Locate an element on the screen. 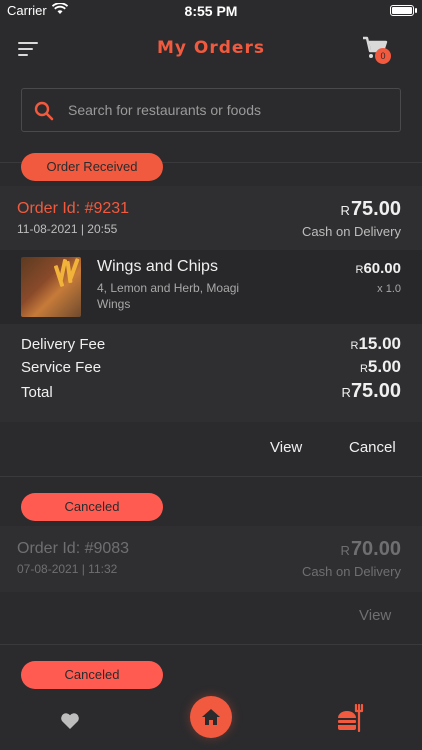 This screenshot has width=422, height=750. clock: 8:55 PM is located at coordinates (211, 11).